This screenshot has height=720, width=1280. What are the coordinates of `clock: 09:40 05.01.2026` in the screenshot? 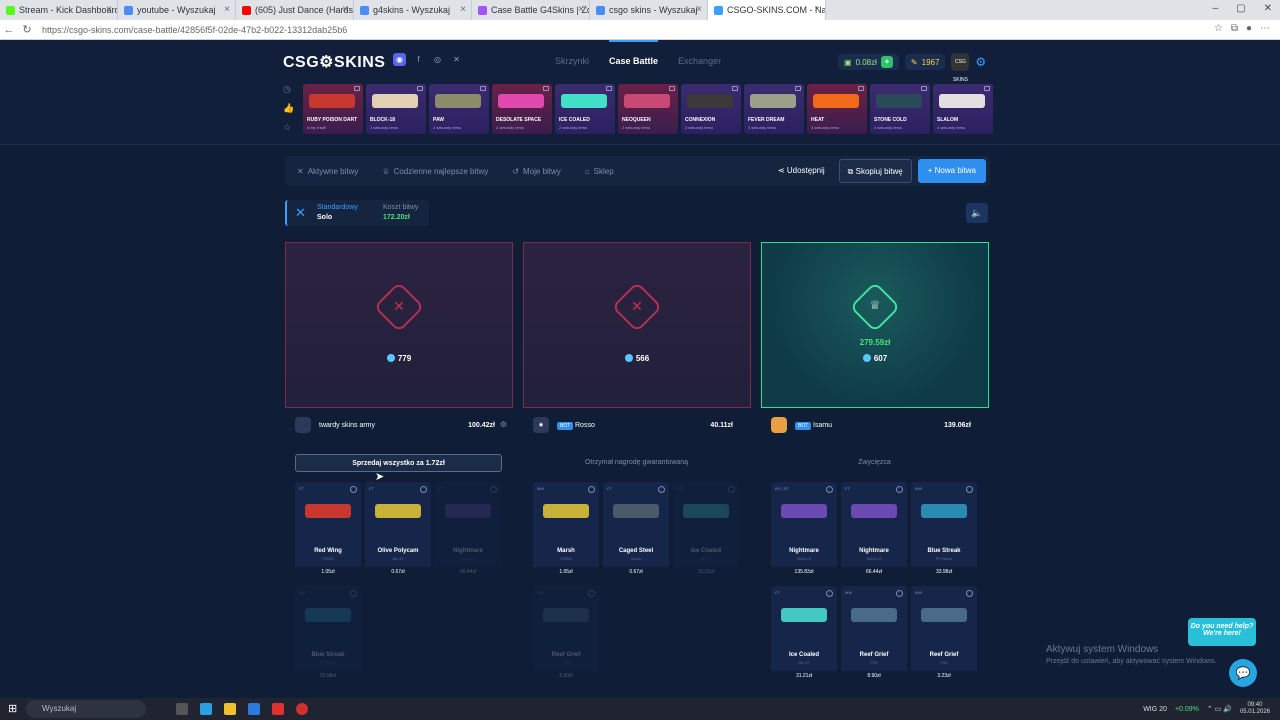 It's located at (1255, 709).